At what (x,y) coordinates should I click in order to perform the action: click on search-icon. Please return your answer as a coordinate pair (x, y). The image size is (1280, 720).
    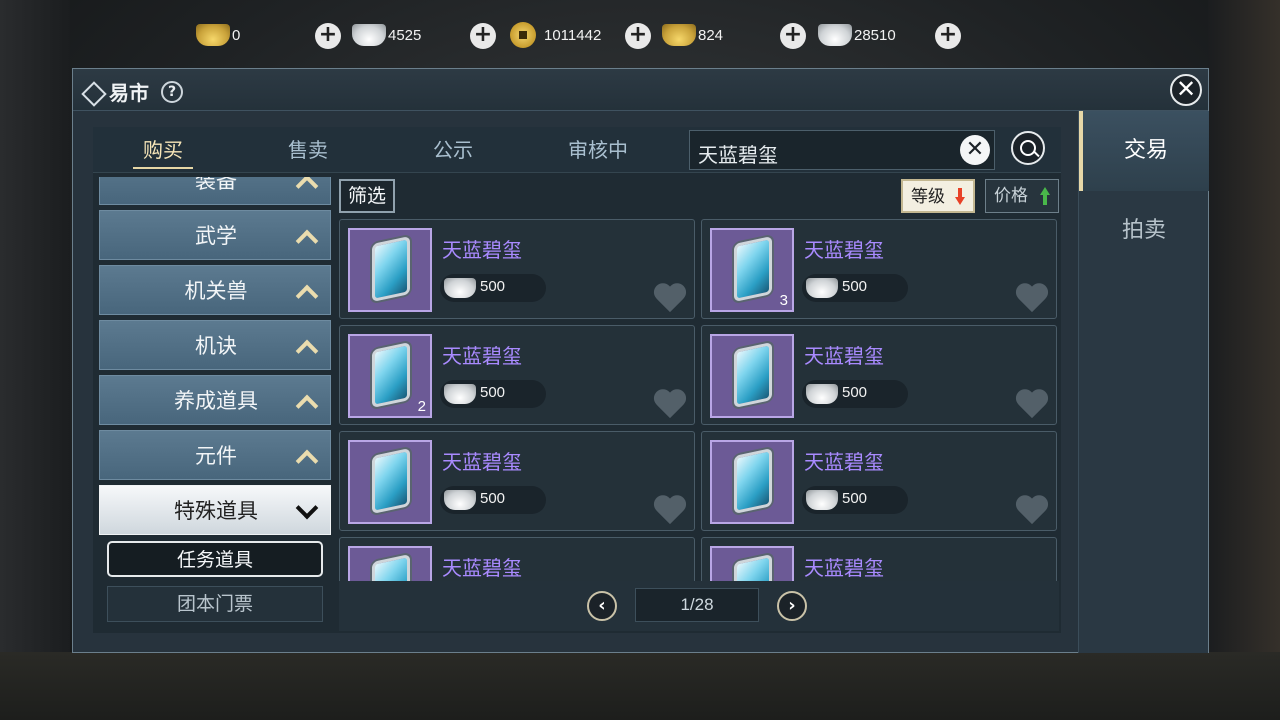
    Looking at the image, I should click on (1028, 148).